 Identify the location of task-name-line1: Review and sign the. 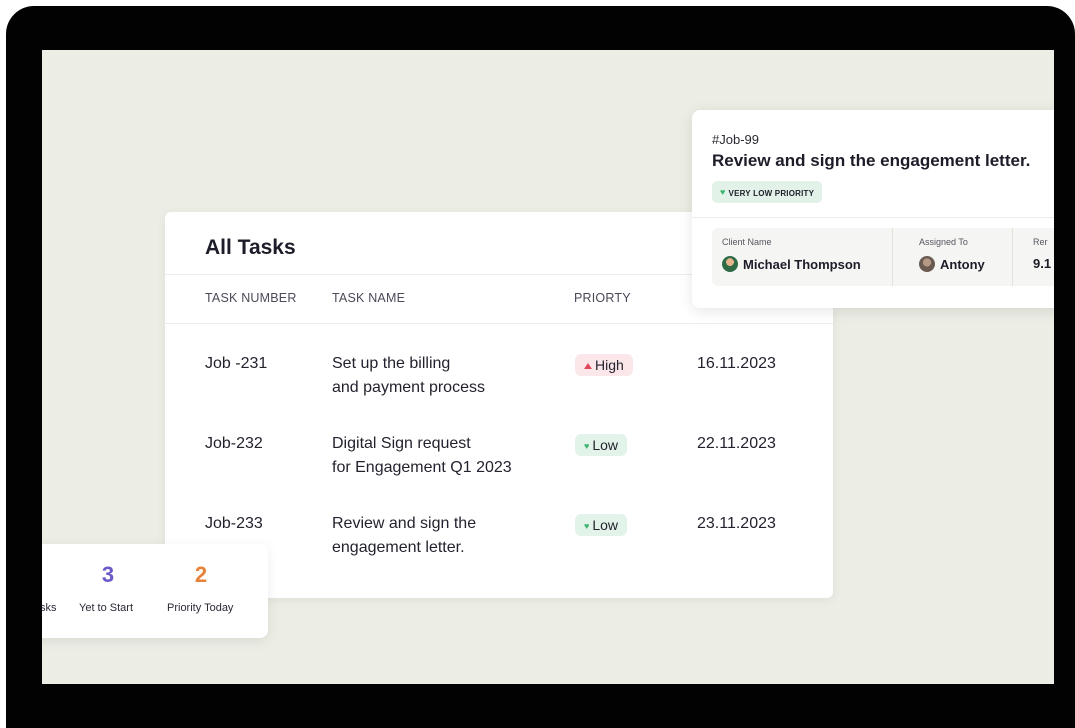
(404, 523).